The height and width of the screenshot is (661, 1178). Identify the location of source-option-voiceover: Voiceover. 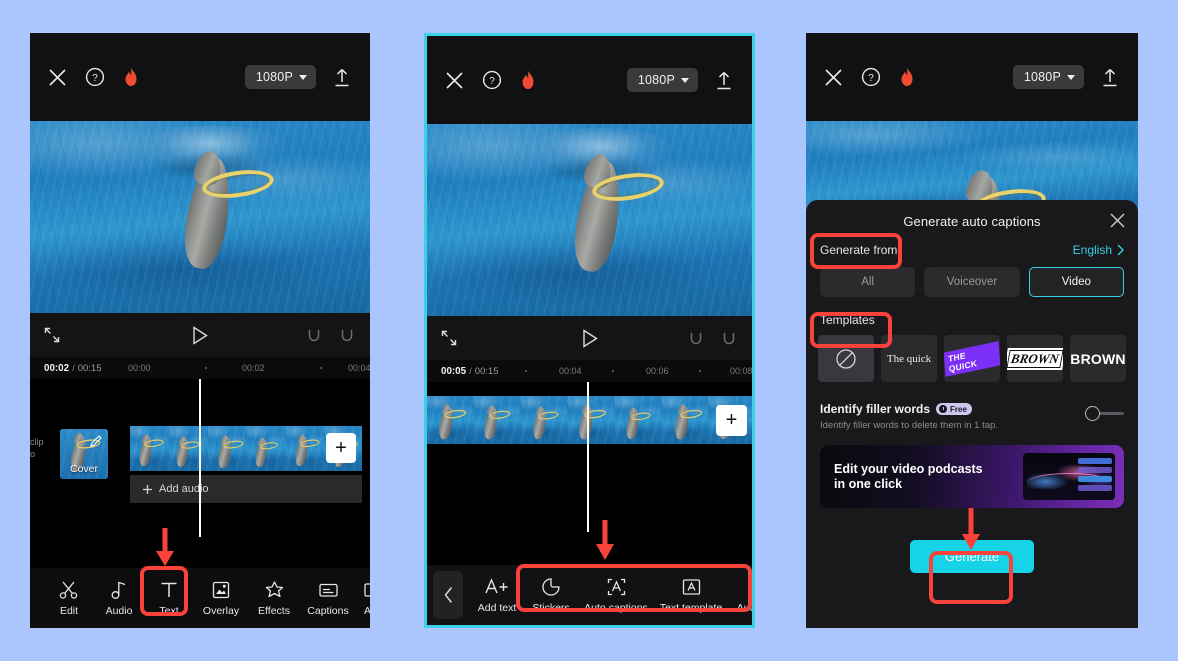
(972, 282).